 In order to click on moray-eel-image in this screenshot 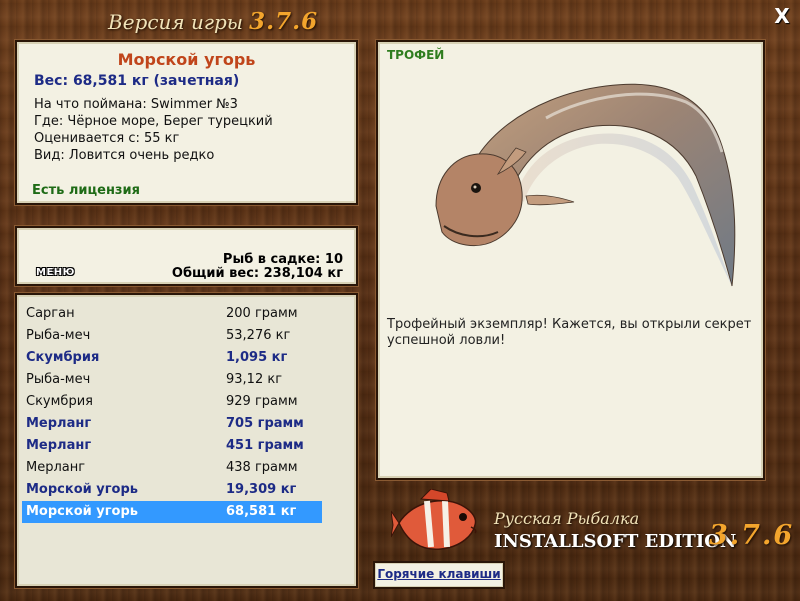, I will do `click(585, 185)`.